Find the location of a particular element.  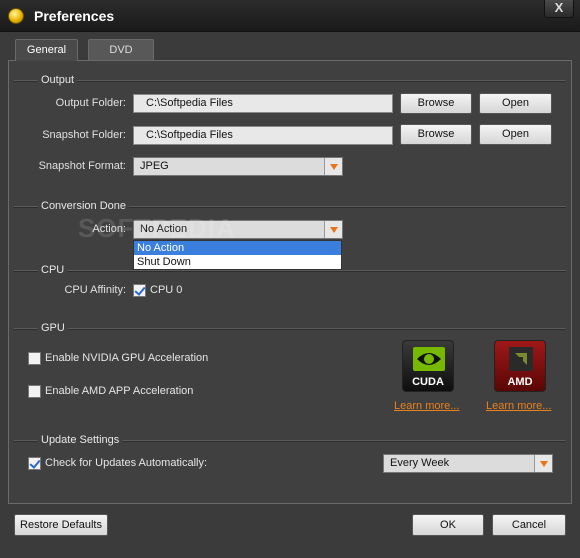

update-frequency-select: Every Week is located at coordinates (468, 463).